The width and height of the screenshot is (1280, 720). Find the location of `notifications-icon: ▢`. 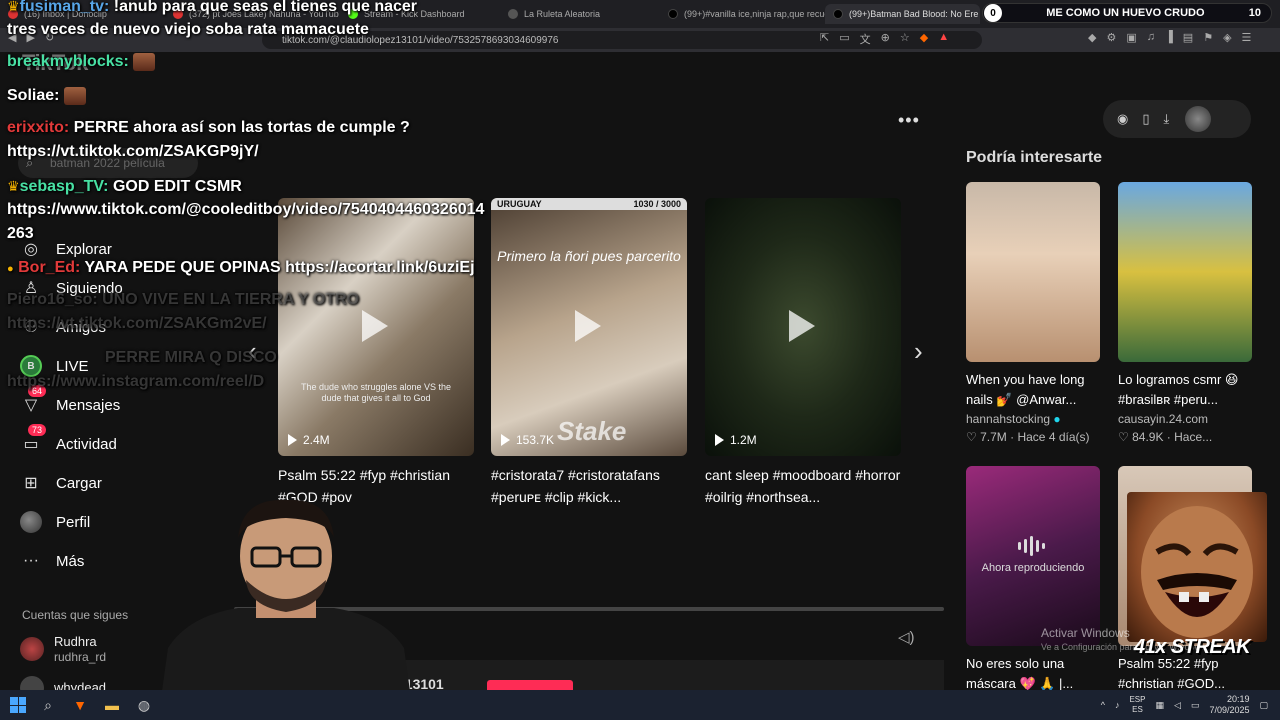

notifications-icon: ▢ is located at coordinates (1263, 705).